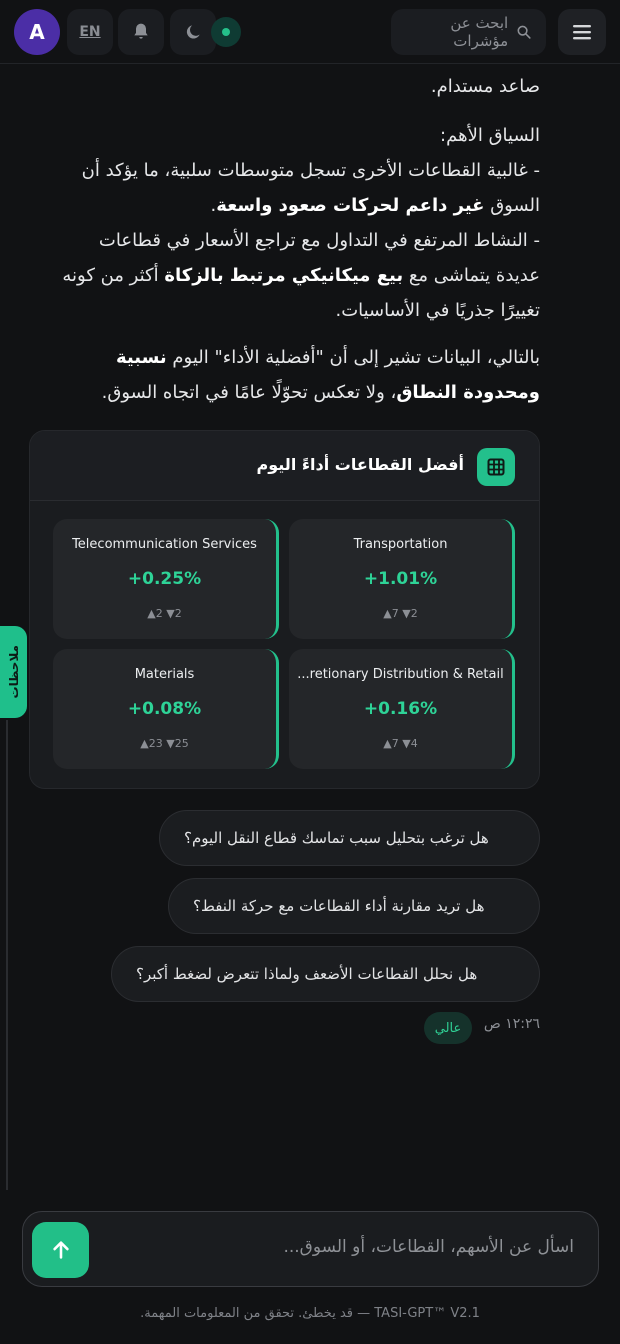 This screenshot has width=620, height=1344. I want to click on search-input: ابحث عن مؤشرات, so click(468, 32).